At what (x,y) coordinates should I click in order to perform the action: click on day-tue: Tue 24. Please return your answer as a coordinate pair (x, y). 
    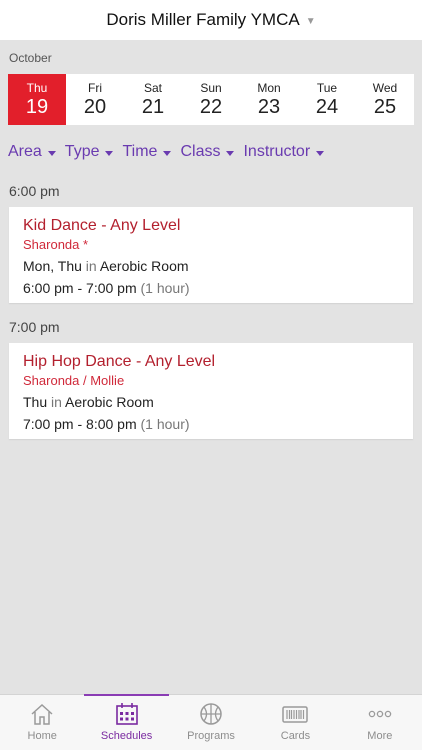
    Looking at the image, I should click on (327, 99).